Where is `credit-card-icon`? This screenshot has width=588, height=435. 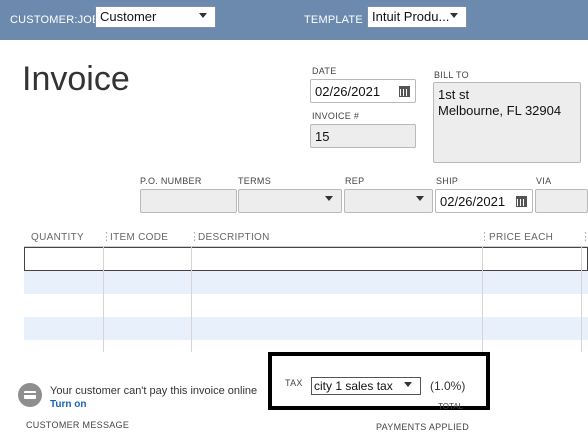
credit-card-icon is located at coordinates (30, 395).